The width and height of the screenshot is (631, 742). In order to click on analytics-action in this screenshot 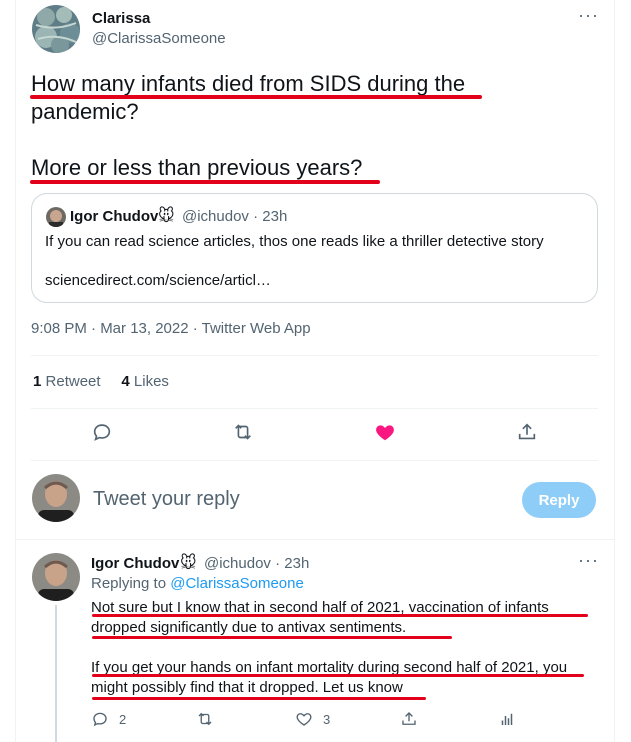, I will do `click(507, 719)`.